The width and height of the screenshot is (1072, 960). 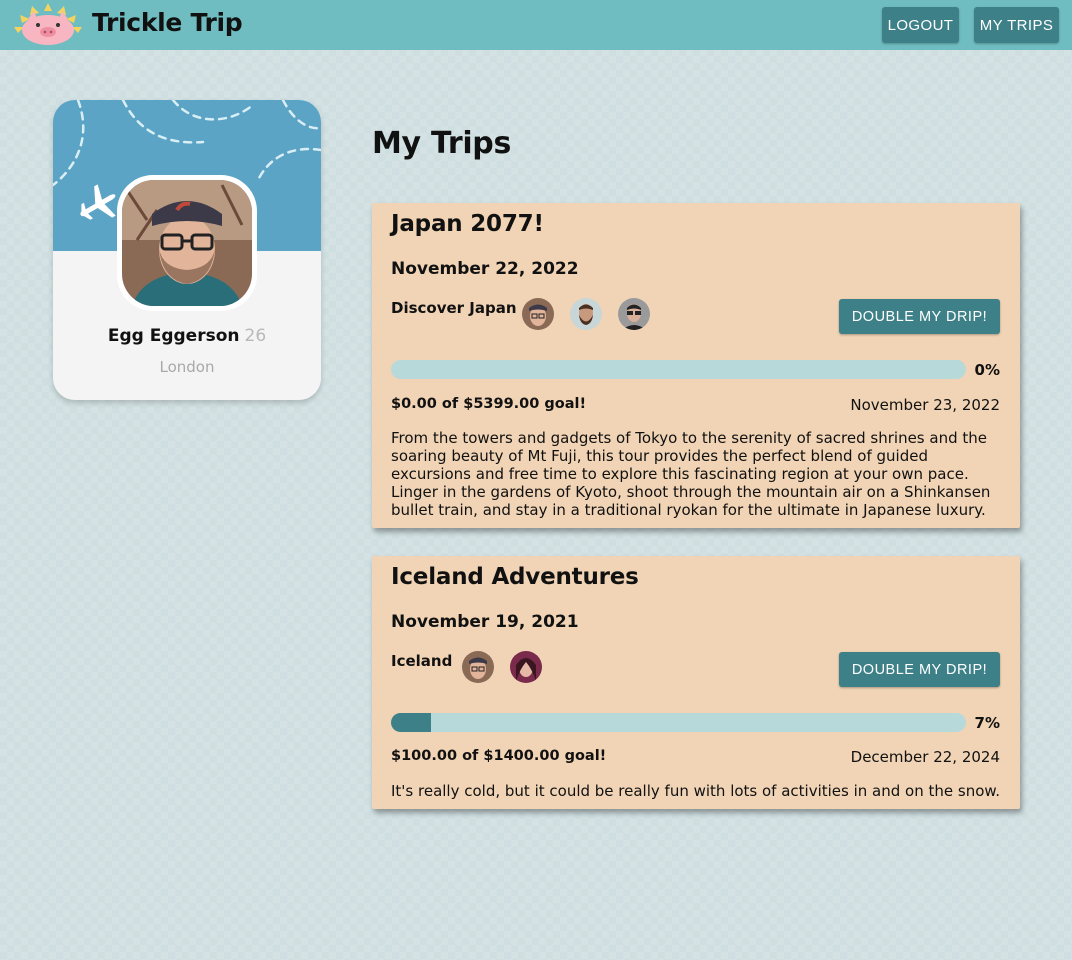 I want to click on logout-button: LOGOUT, so click(x=920, y=25).